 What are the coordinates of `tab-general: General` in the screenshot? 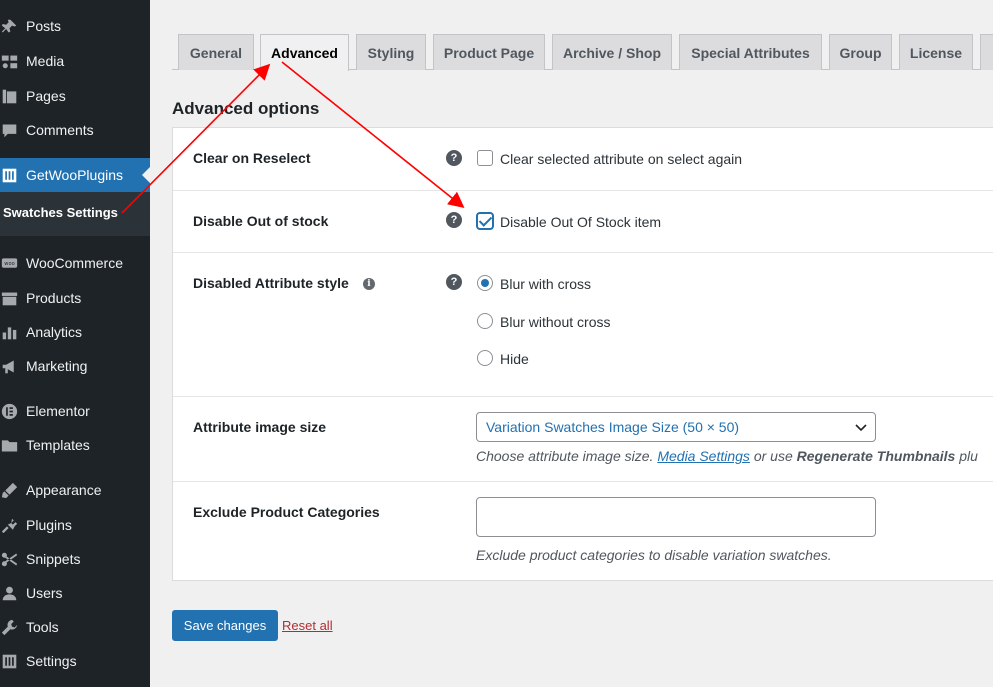 It's located at (216, 52).